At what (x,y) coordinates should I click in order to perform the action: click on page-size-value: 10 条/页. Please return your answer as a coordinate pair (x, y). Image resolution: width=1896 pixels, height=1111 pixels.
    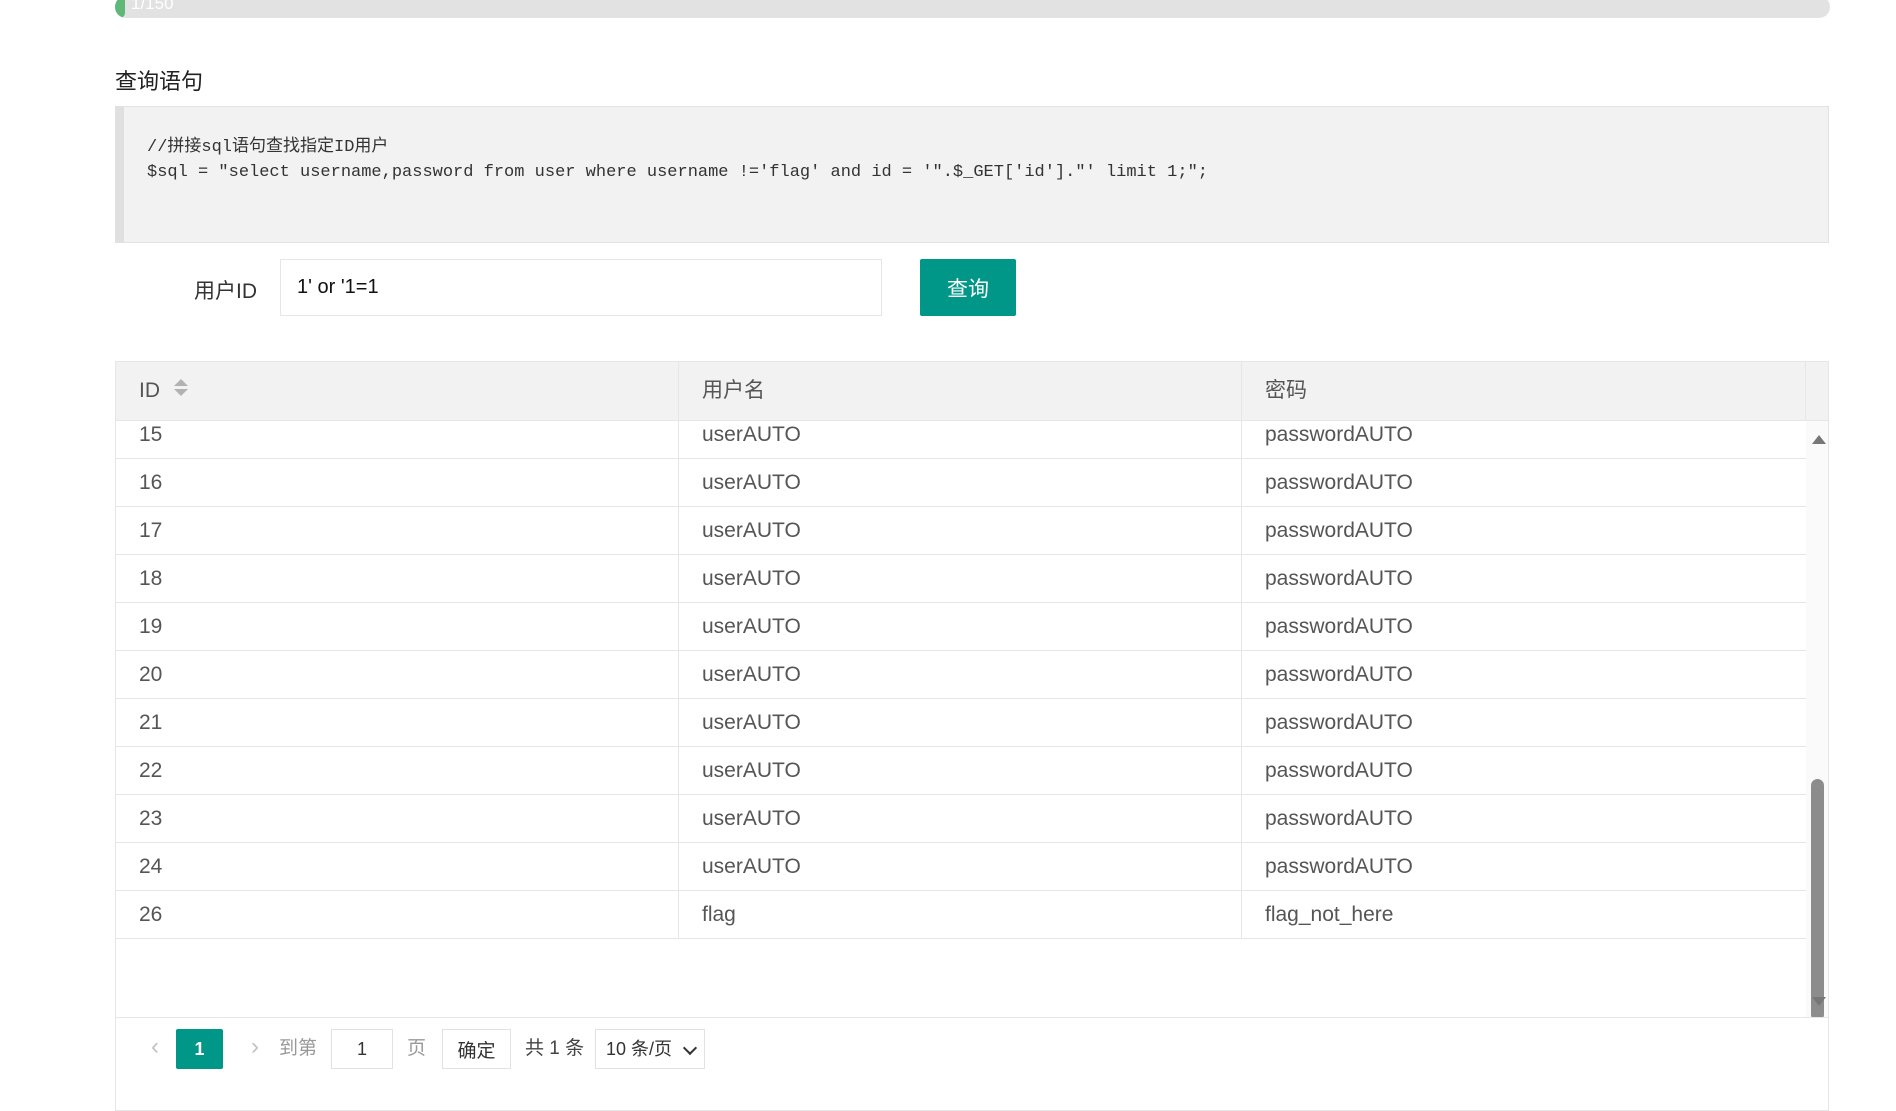
    Looking at the image, I should click on (639, 1049).